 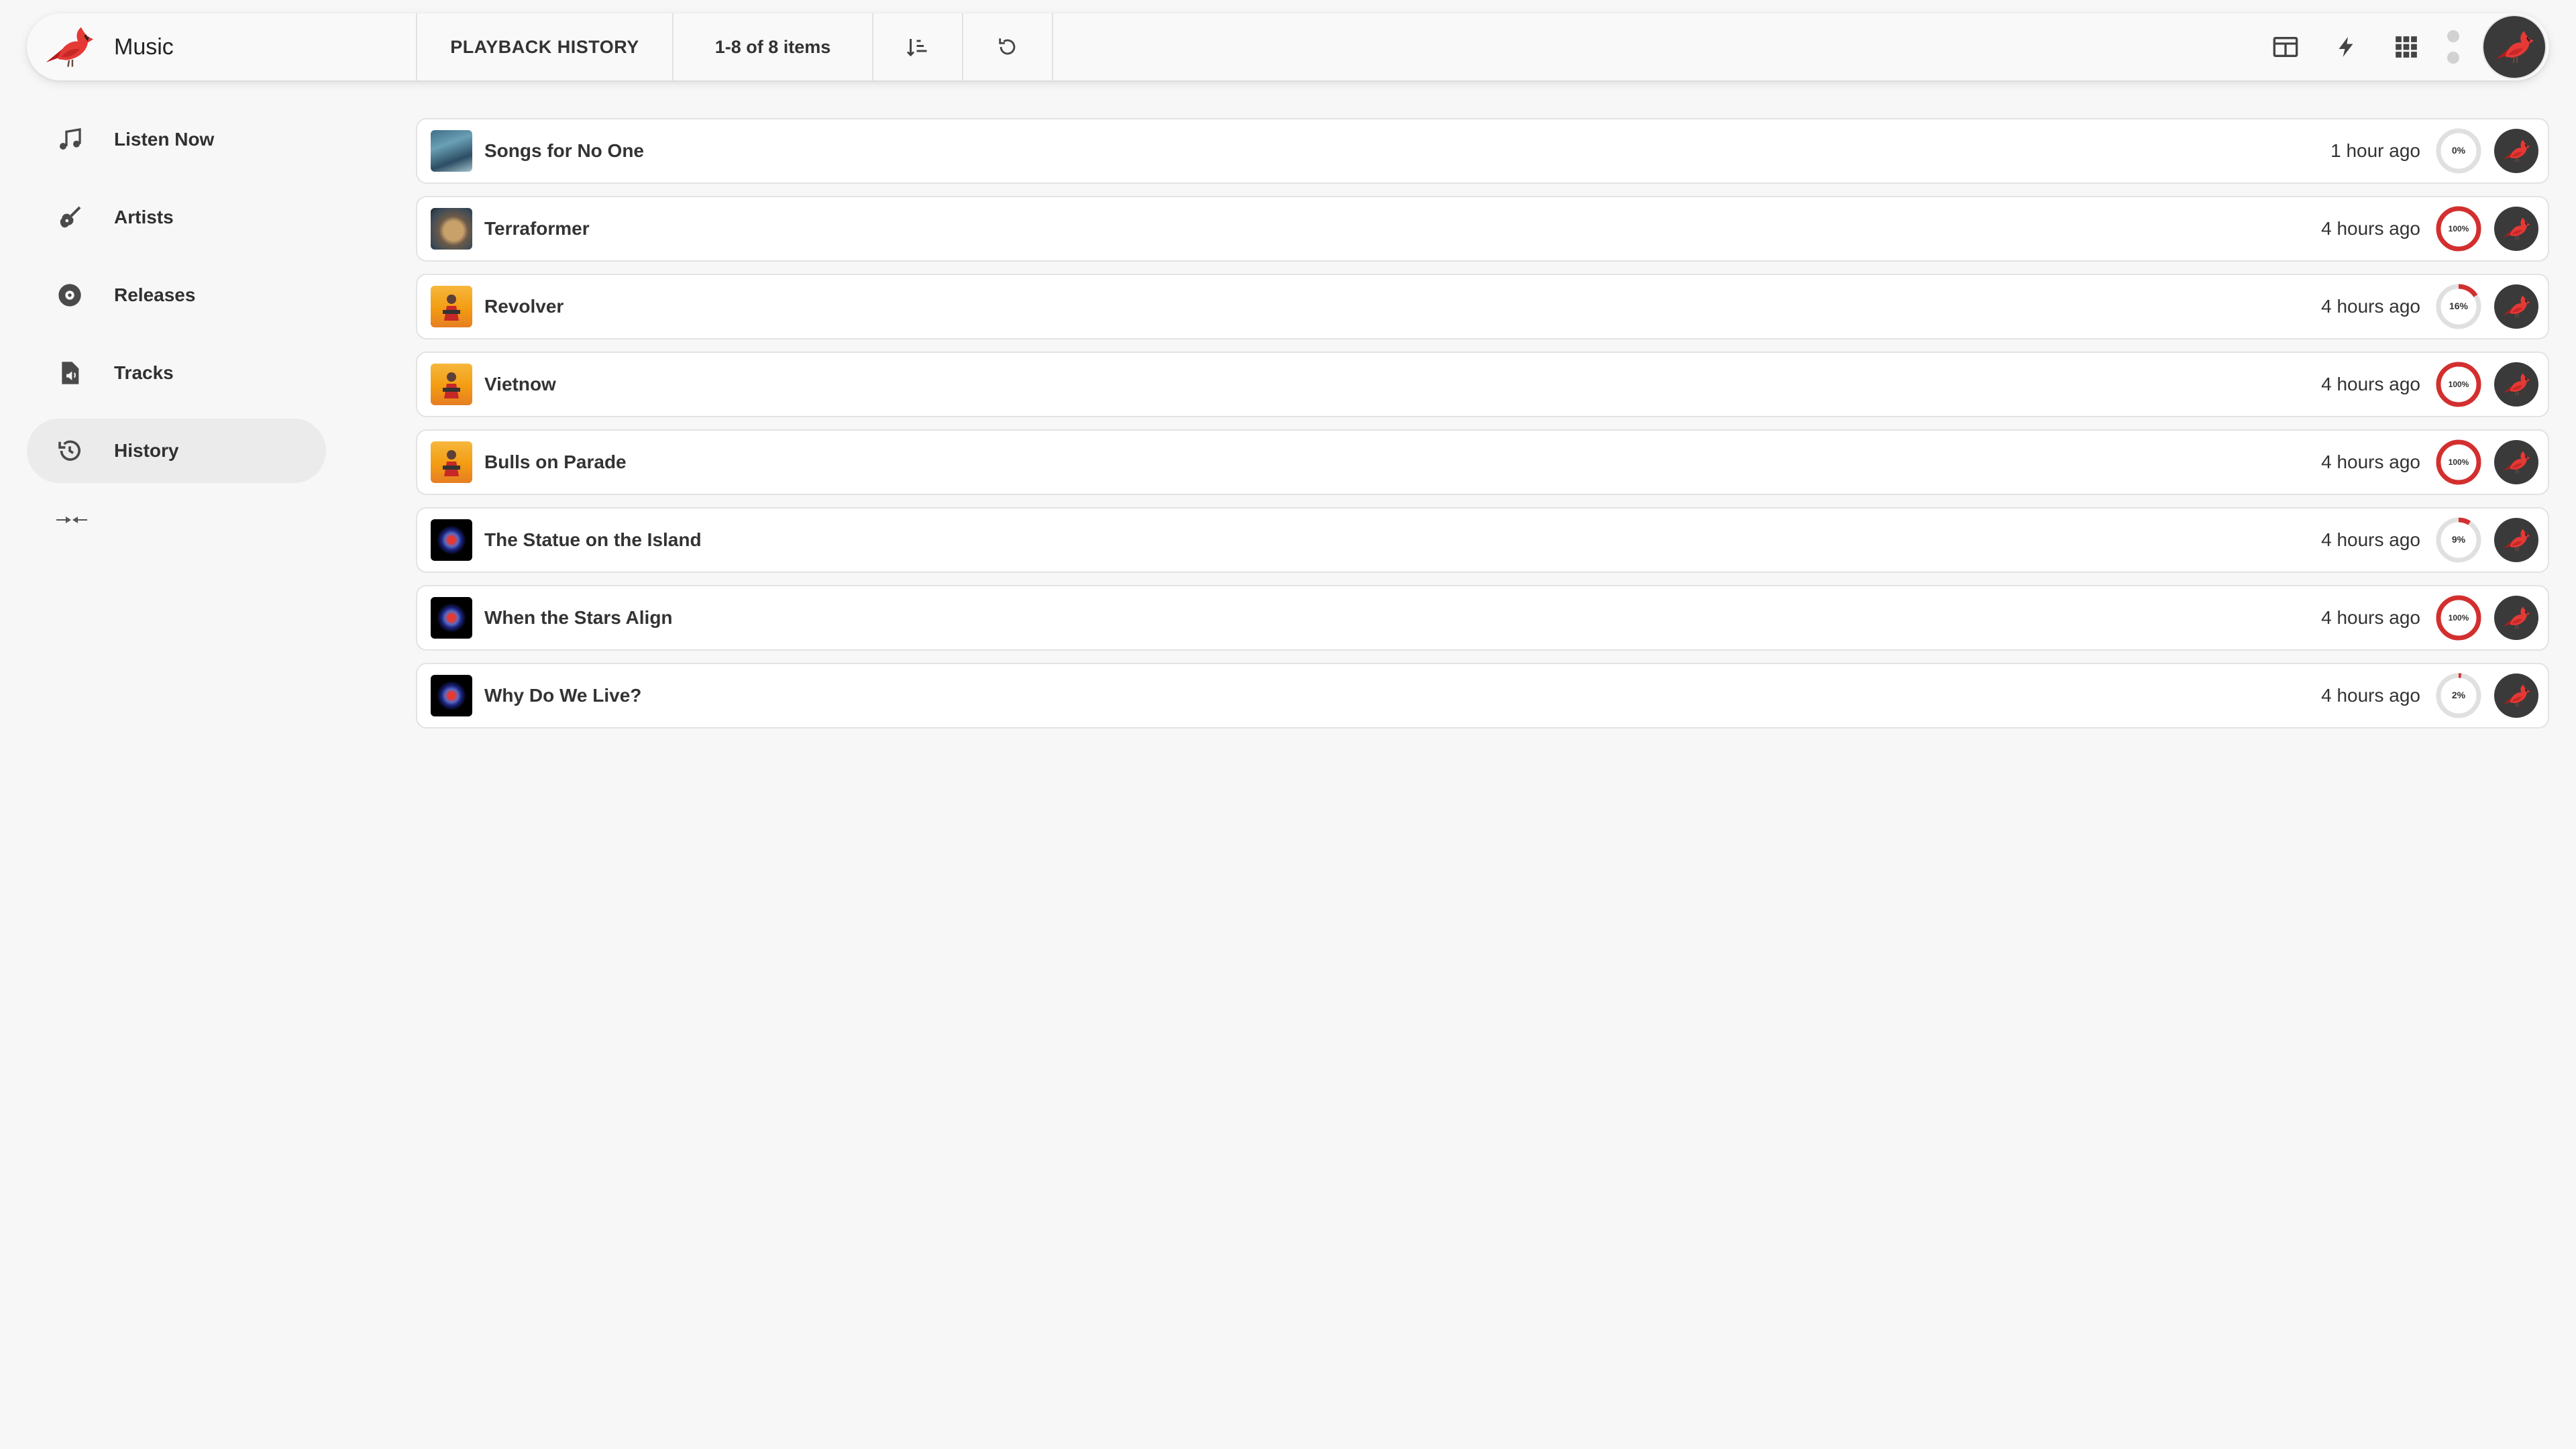 What do you see at coordinates (2514, 47) in the screenshot?
I see `user-avatar` at bounding box center [2514, 47].